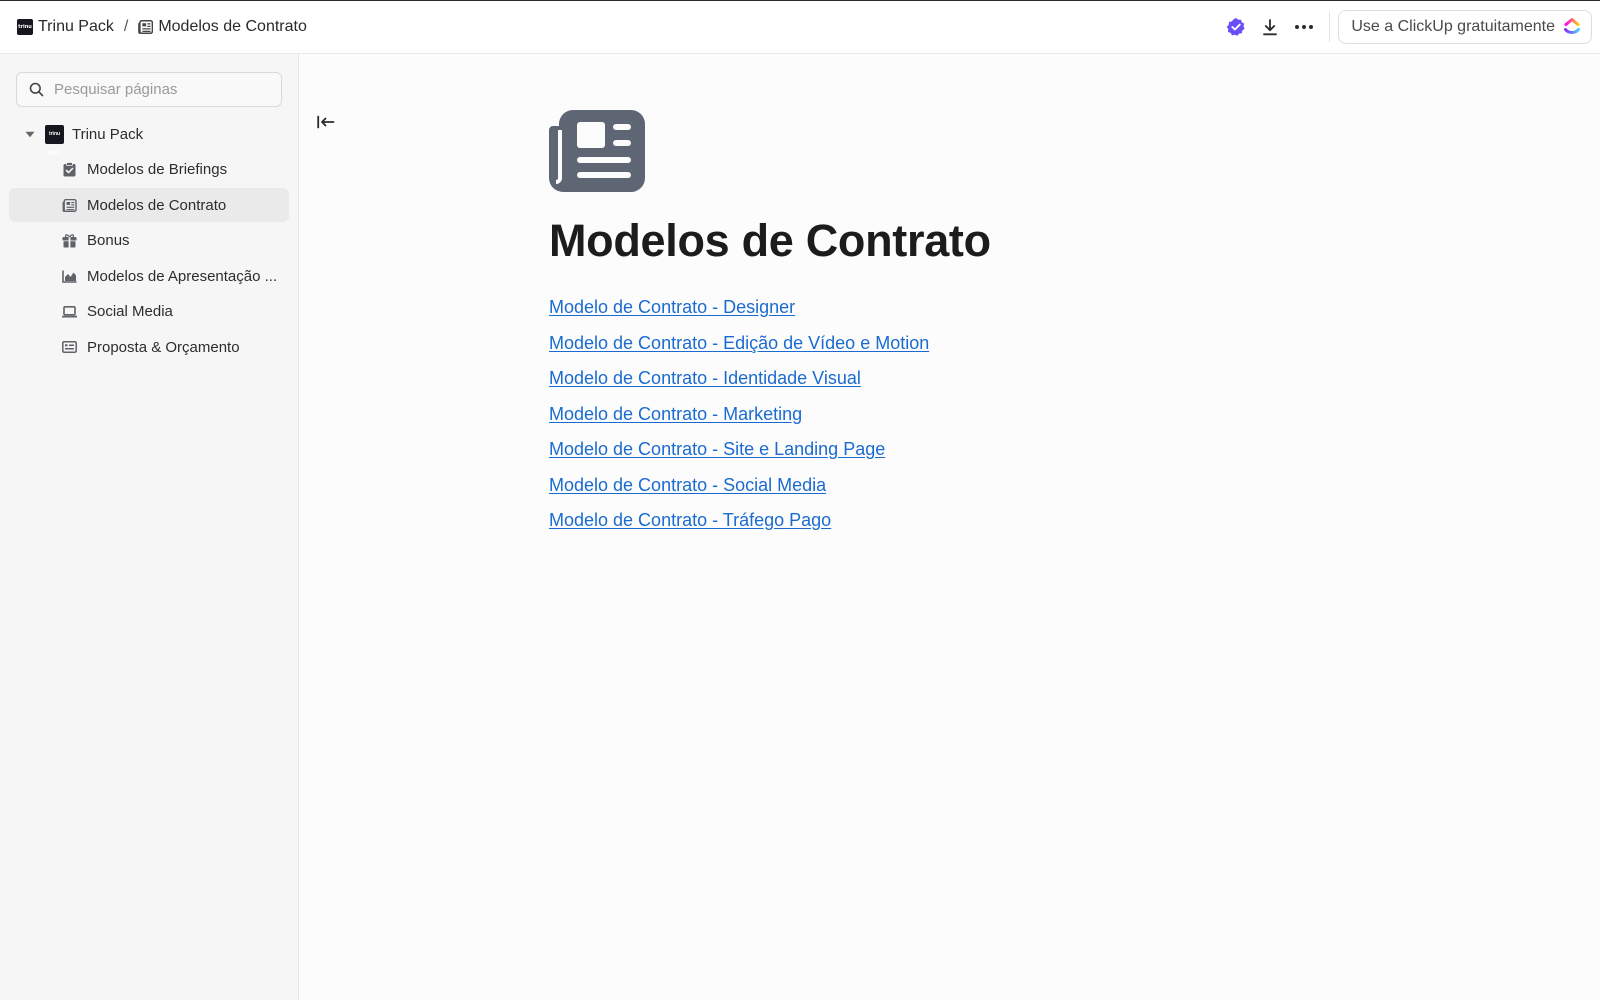 Image resolution: width=1600 pixels, height=1000 pixels. What do you see at coordinates (1572, 27) in the screenshot?
I see `clickup-logo-icon` at bounding box center [1572, 27].